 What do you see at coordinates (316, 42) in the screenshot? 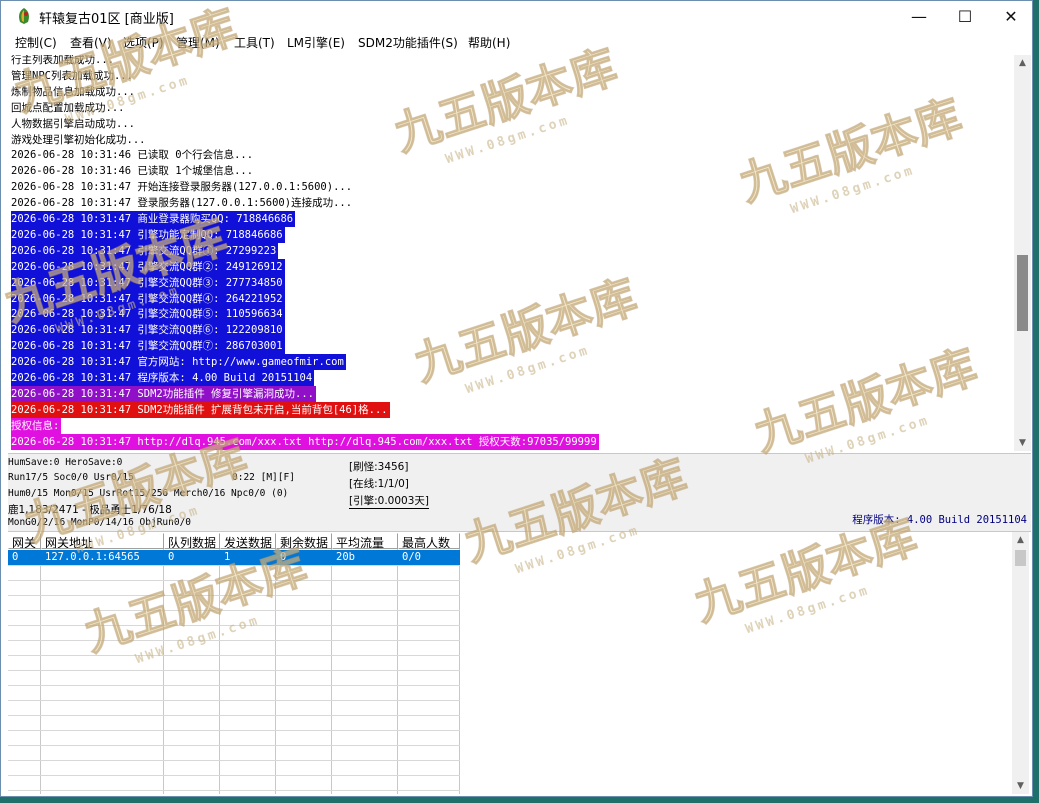
I see `menu-lm-engine: LM引擎(E)` at bounding box center [316, 42].